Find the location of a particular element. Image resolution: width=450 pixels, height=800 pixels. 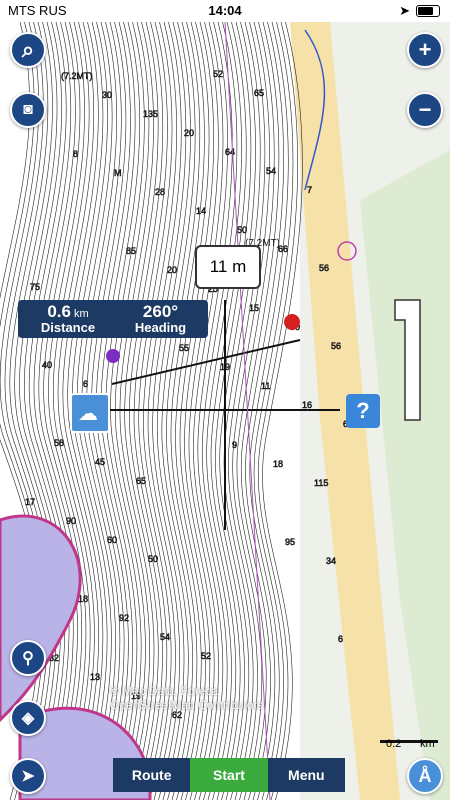

depth-label: 16 is located at coordinates (307, 405).